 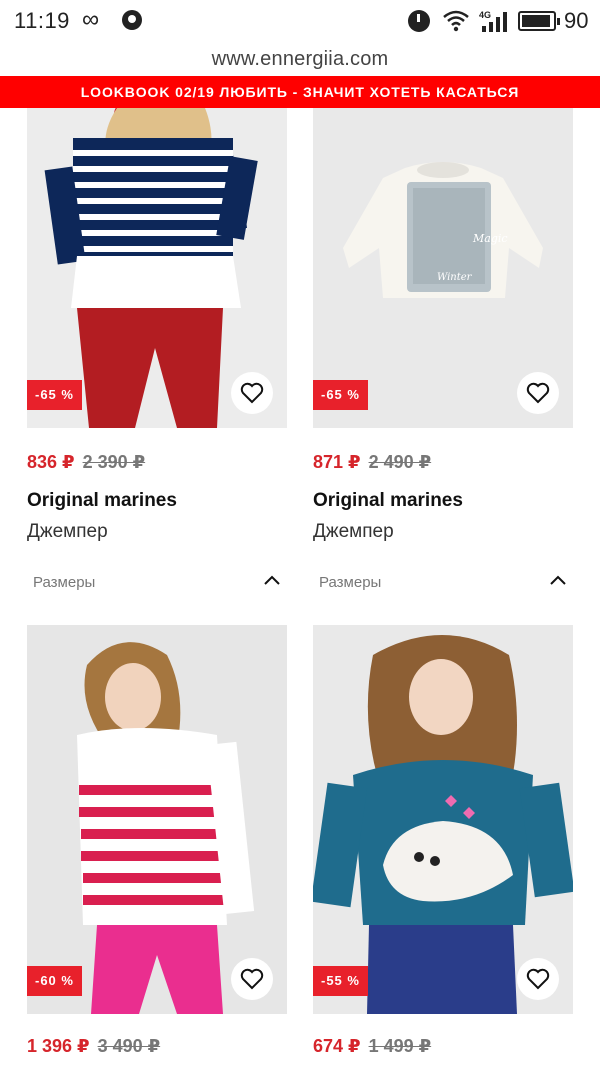 I want to click on product-image: -65 %, so click(x=157, y=268).